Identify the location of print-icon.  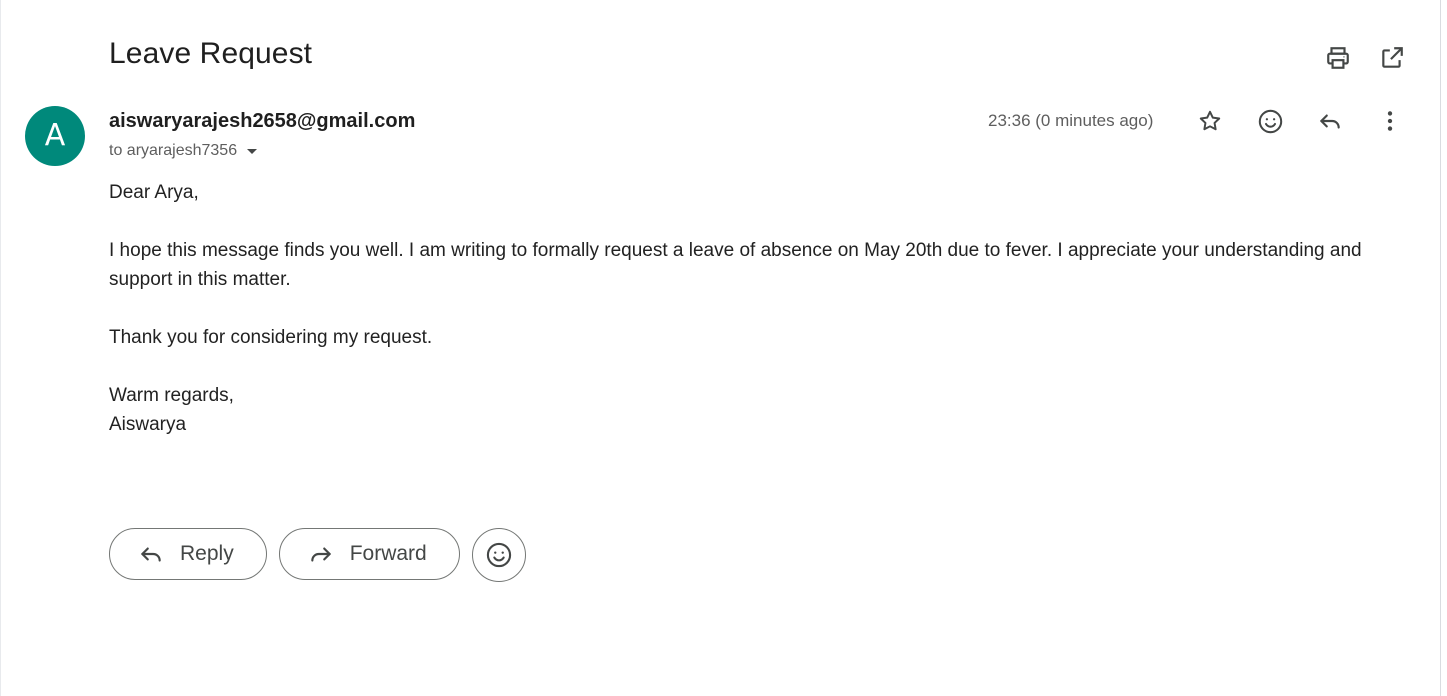
(1338, 58).